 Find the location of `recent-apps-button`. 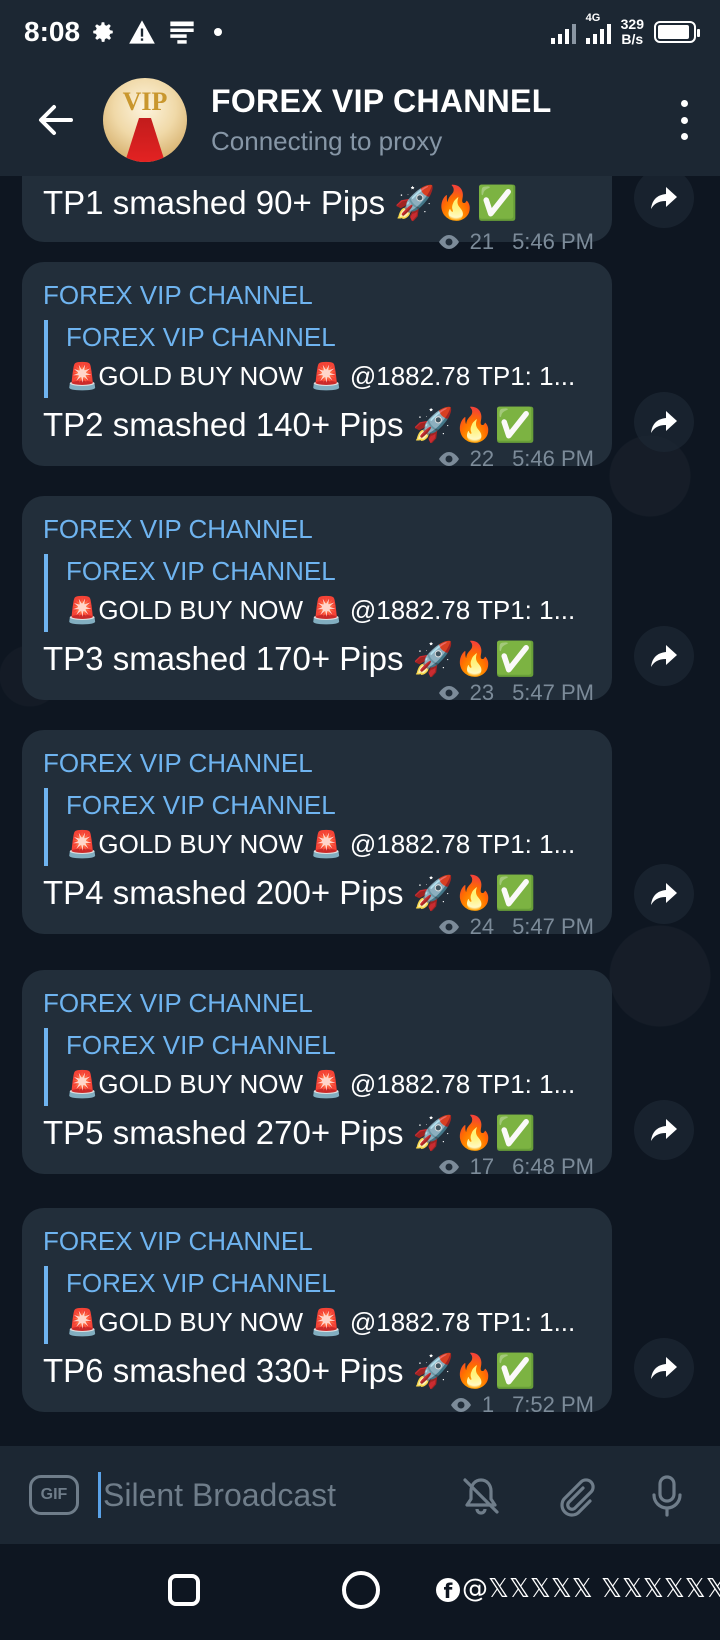

recent-apps-button is located at coordinates (184, 1590).